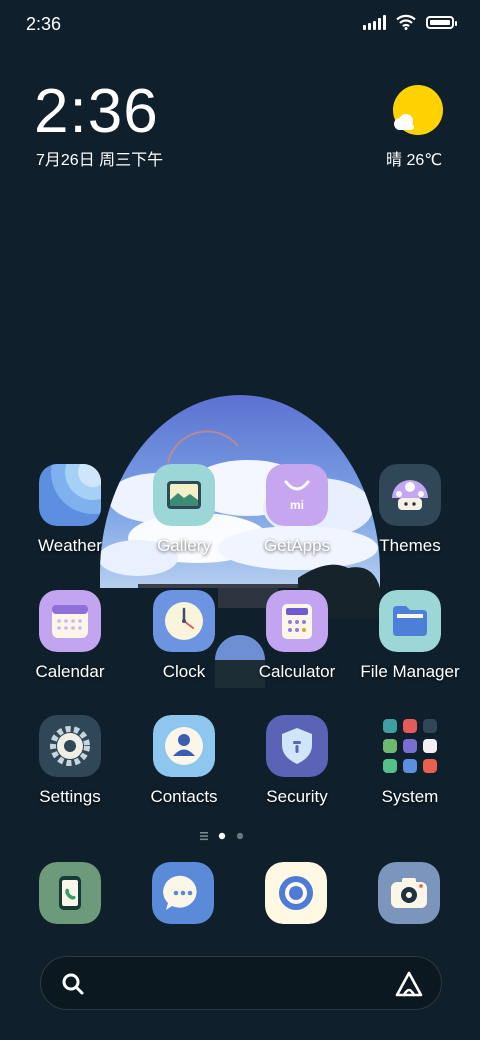 The height and width of the screenshot is (1040, 480). Describe the element at coordinates (222, 836) in the screenshot. I see `page-dot-active` at that location.